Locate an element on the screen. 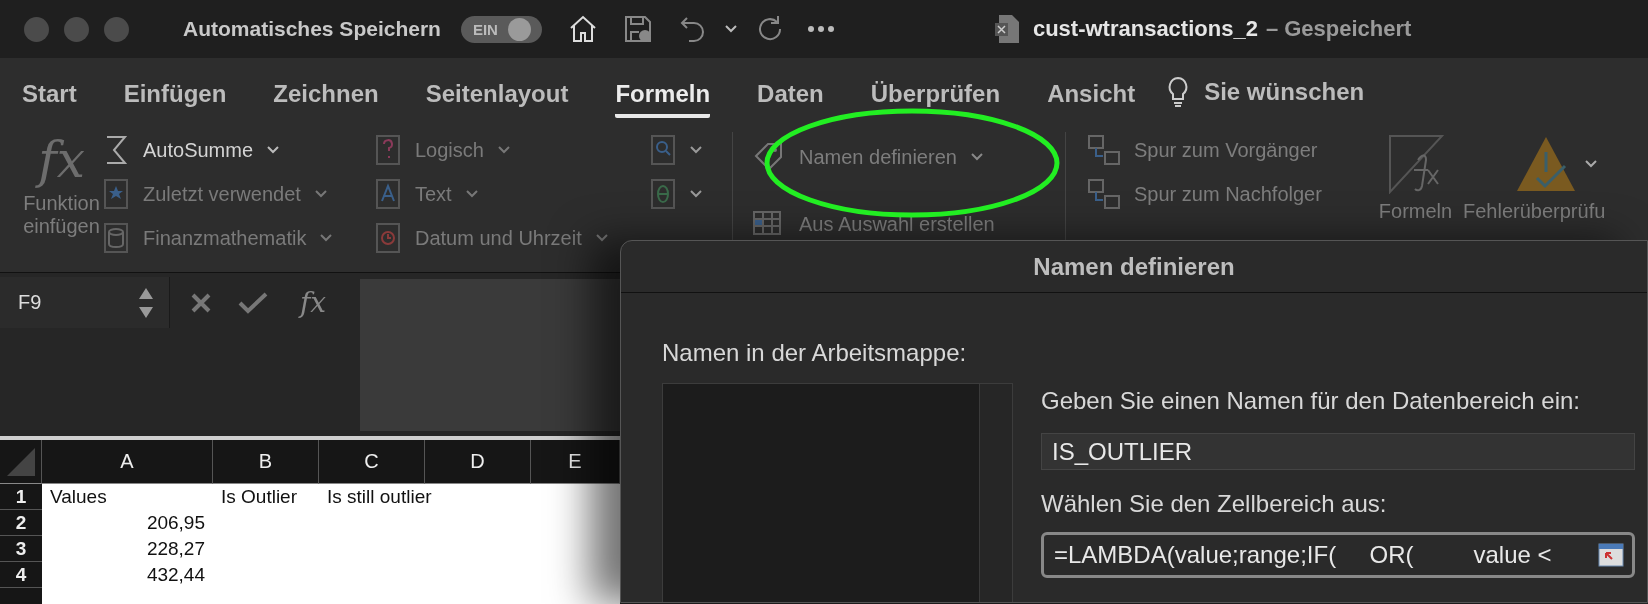 This screenshot has width=1648, height=604. ribbon-tab: Seitenlayout is located at coordinates (497, 97).